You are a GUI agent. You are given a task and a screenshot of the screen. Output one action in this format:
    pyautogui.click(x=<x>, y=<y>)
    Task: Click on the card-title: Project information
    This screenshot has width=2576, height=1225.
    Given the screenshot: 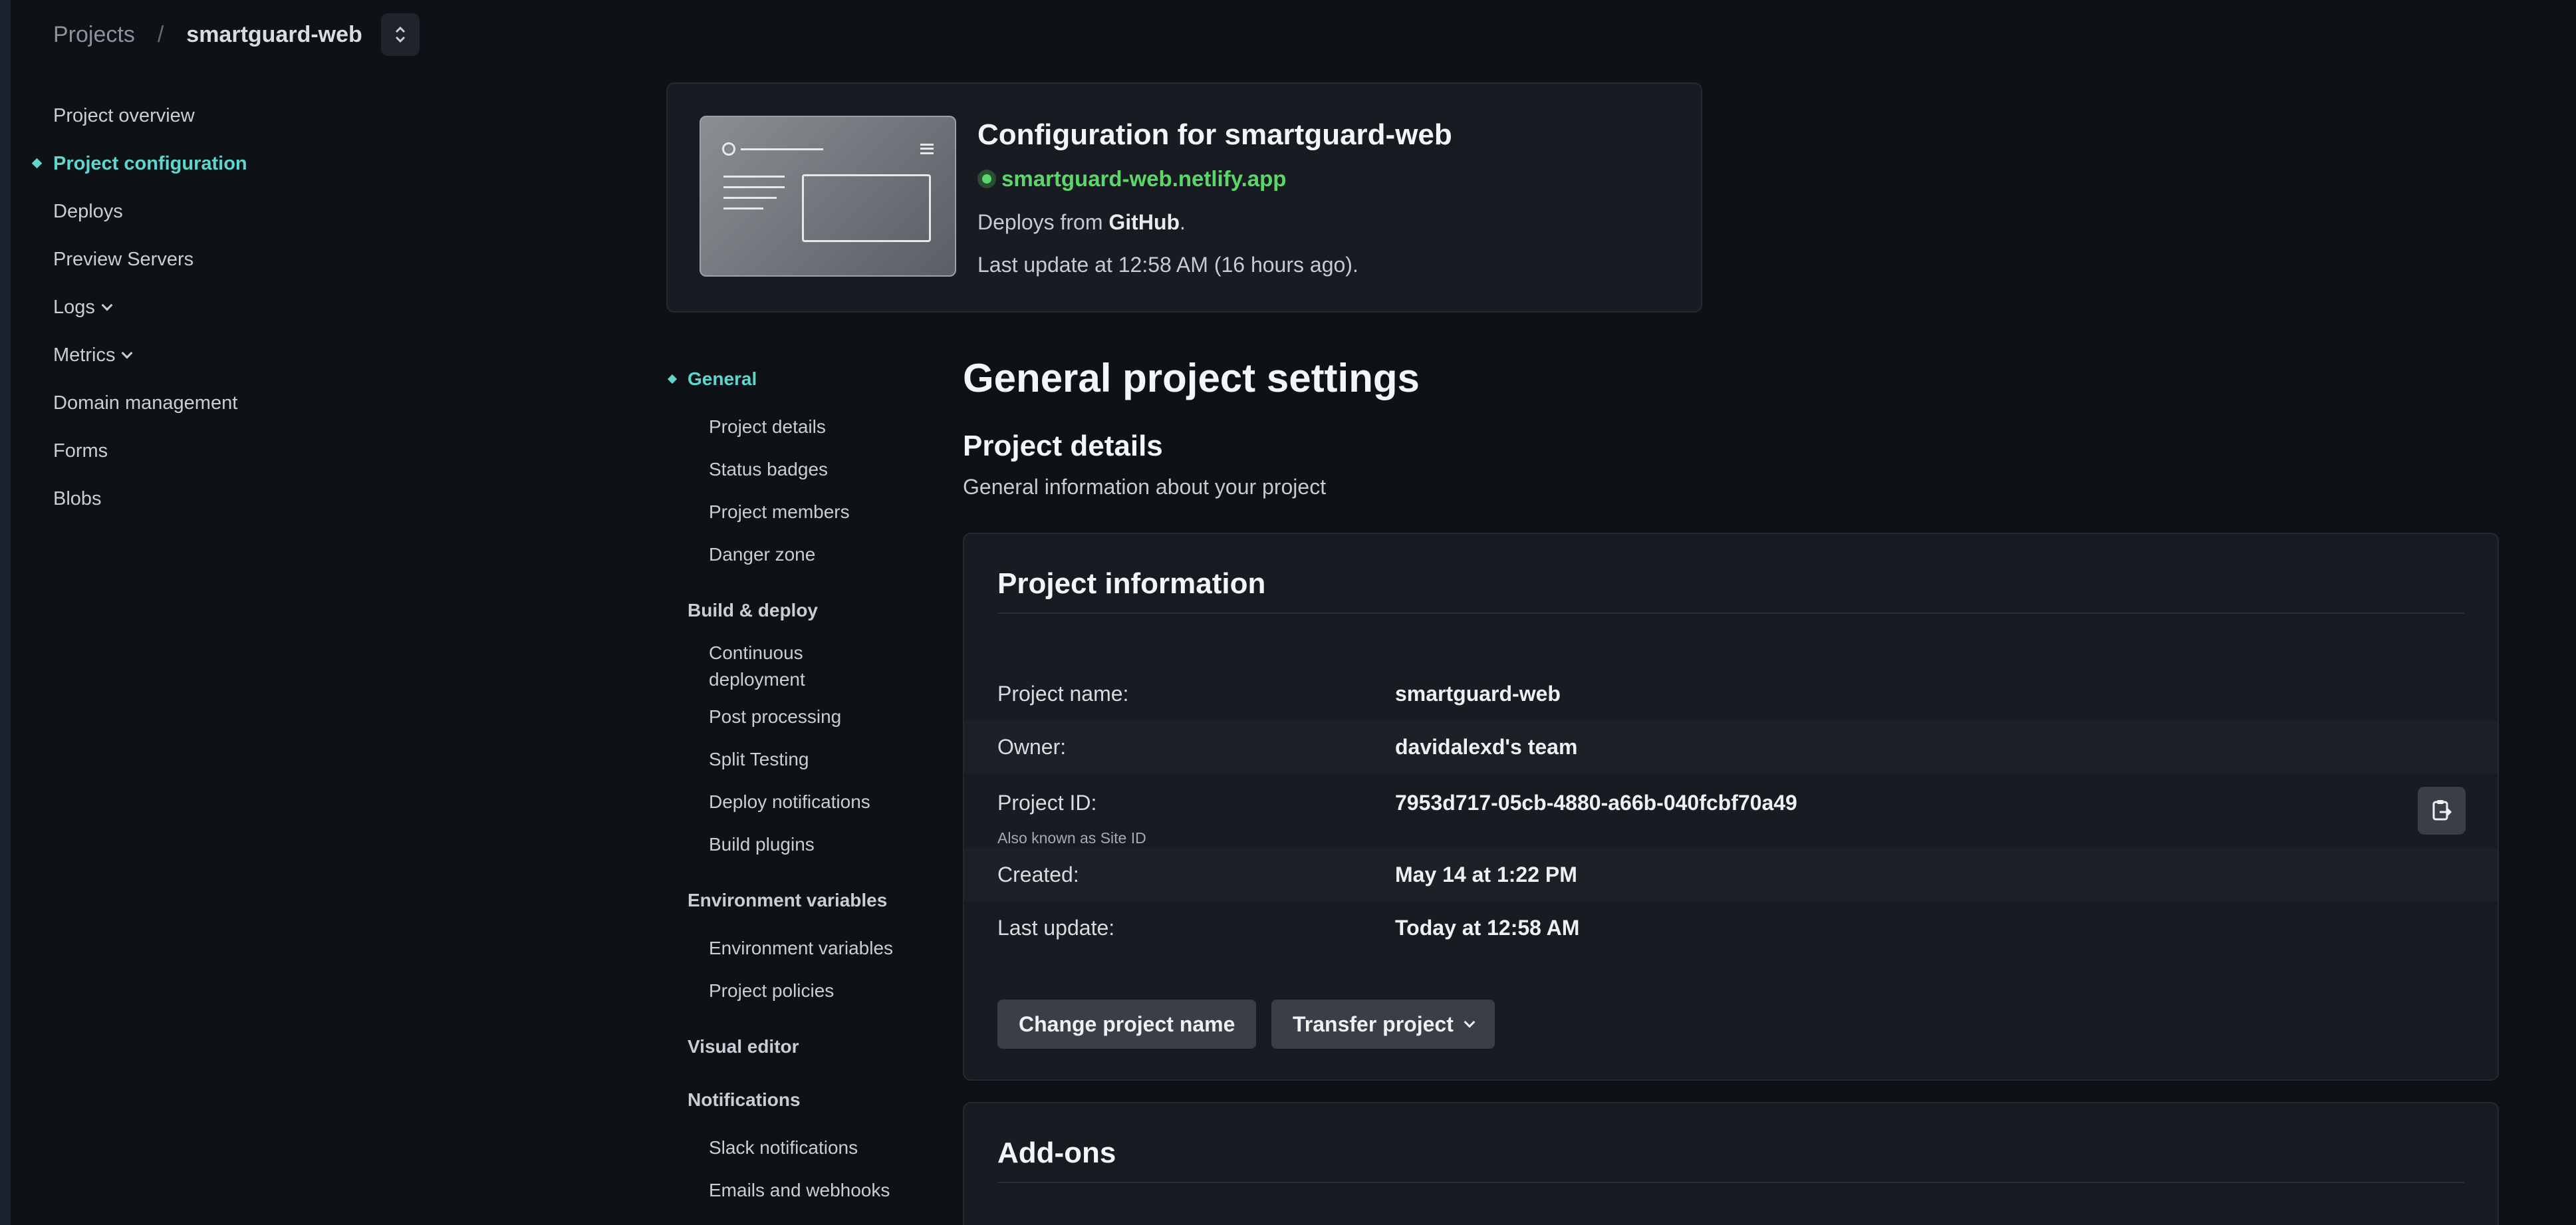 What is the action you would take?
    pyautogui.click(x=1131, y=583)
    